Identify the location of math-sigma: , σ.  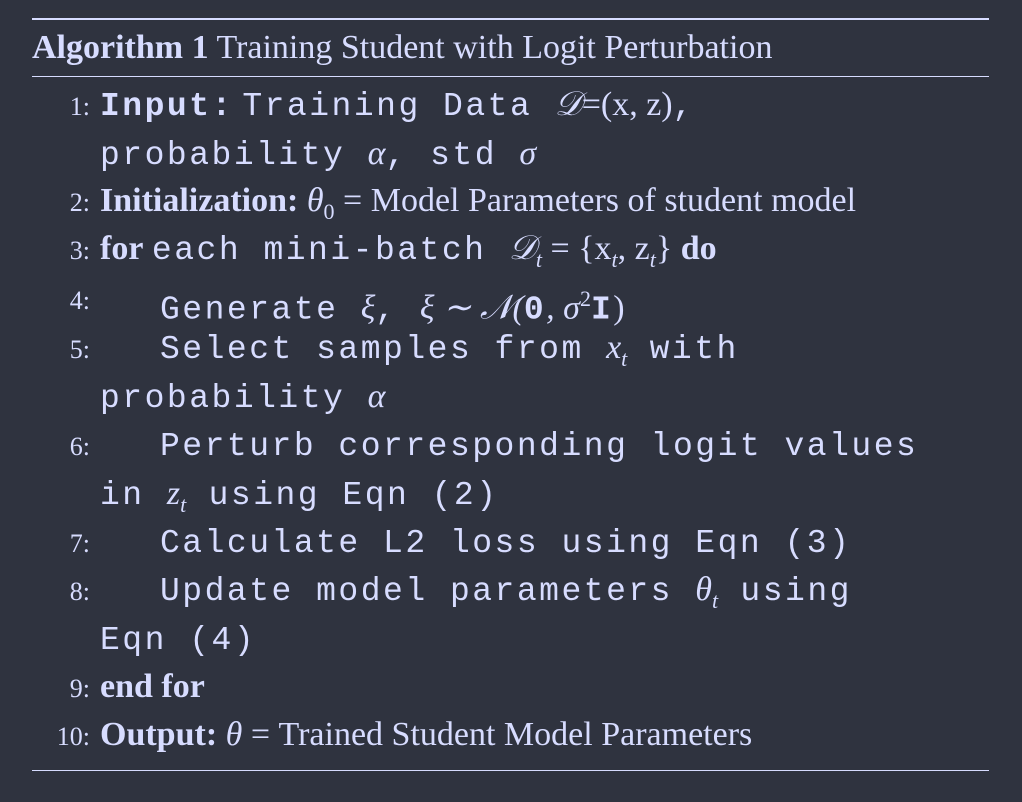
(563, 308).